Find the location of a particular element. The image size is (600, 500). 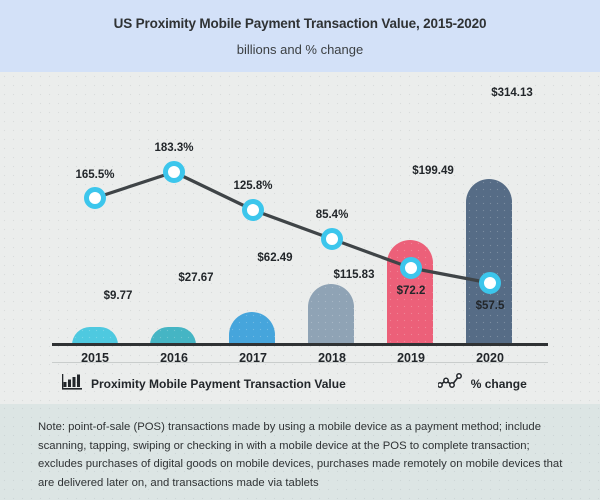

line-chart-icon is located at coordinates (449, 384).